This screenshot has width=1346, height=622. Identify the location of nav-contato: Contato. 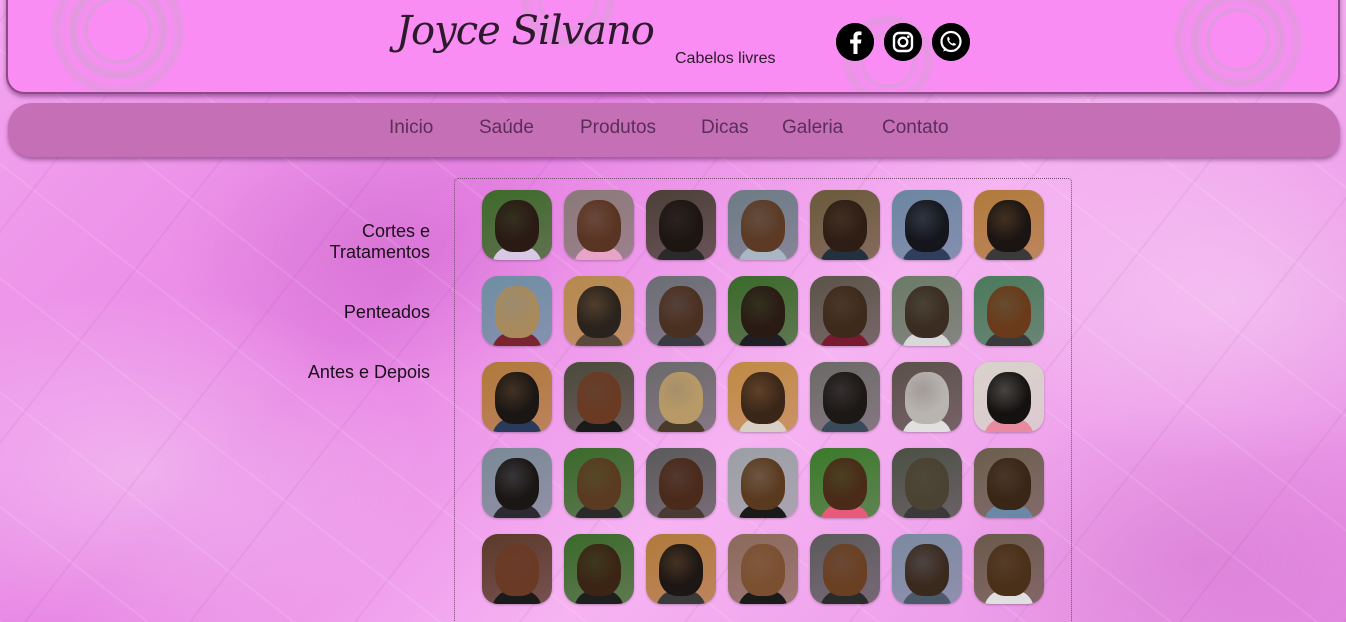
(915, 128).